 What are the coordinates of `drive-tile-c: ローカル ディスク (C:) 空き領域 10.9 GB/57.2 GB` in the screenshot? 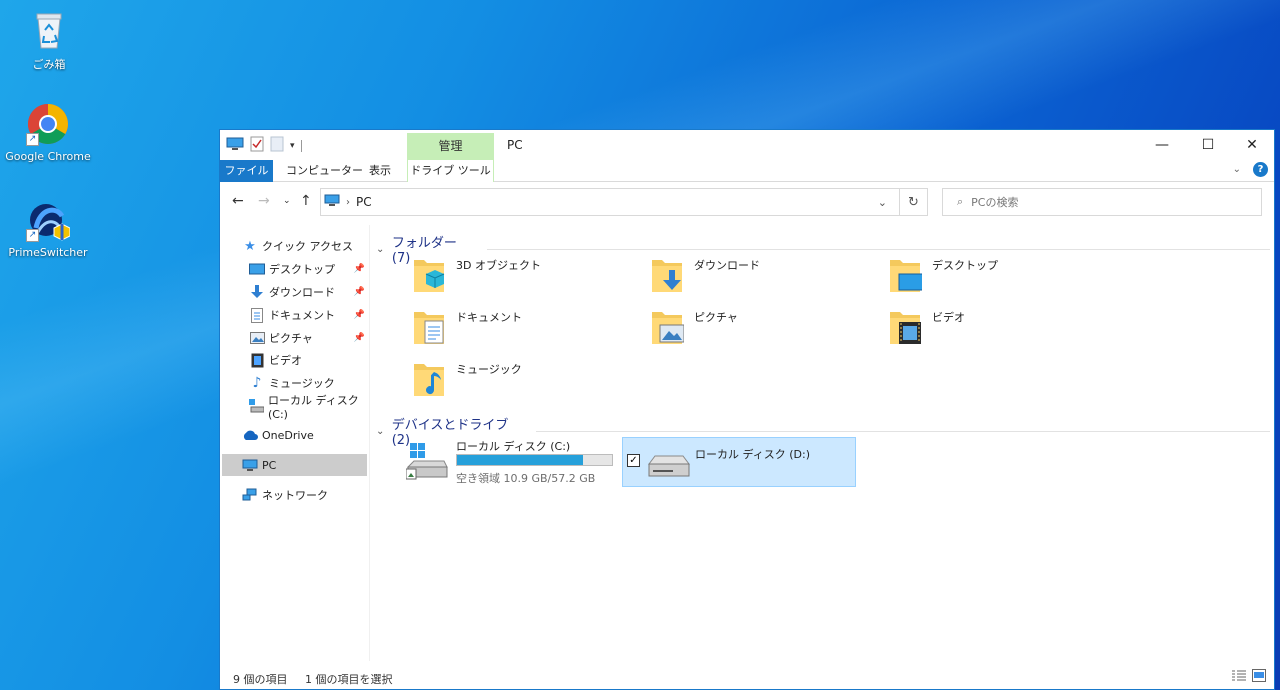 It's located at (521, 462).